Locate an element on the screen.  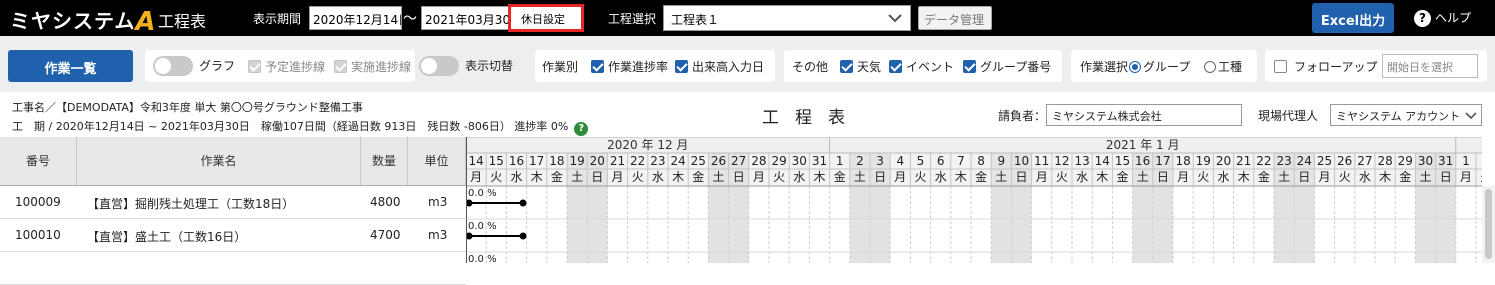
project-name: 工事名／【DEMODATA】令和3年度 単大 第〇〇号グラウンド整備工事 is located at coordinates (187, 107).